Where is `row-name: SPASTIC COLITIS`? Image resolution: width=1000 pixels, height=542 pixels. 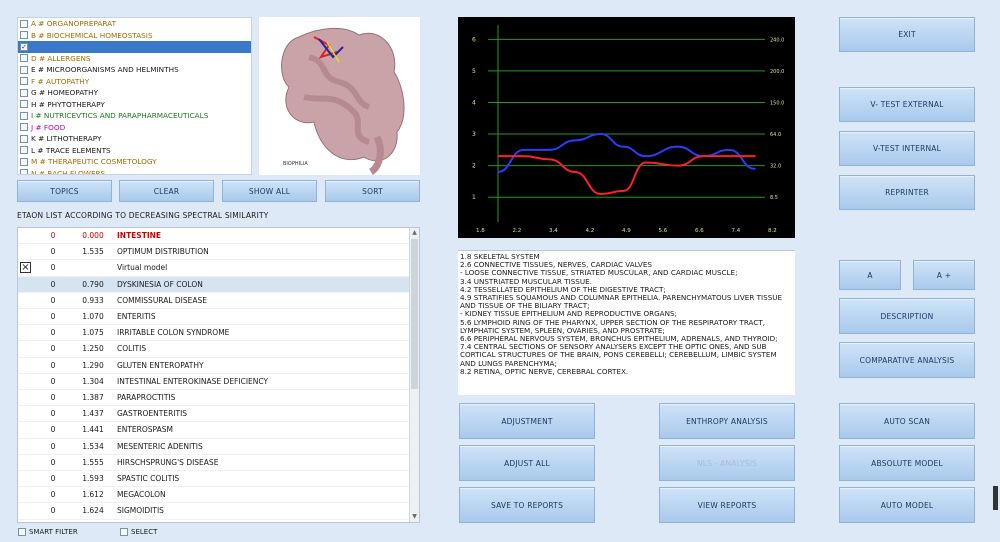 row-name: SPASTIC COLITIS is located at coordinates (148, 479).